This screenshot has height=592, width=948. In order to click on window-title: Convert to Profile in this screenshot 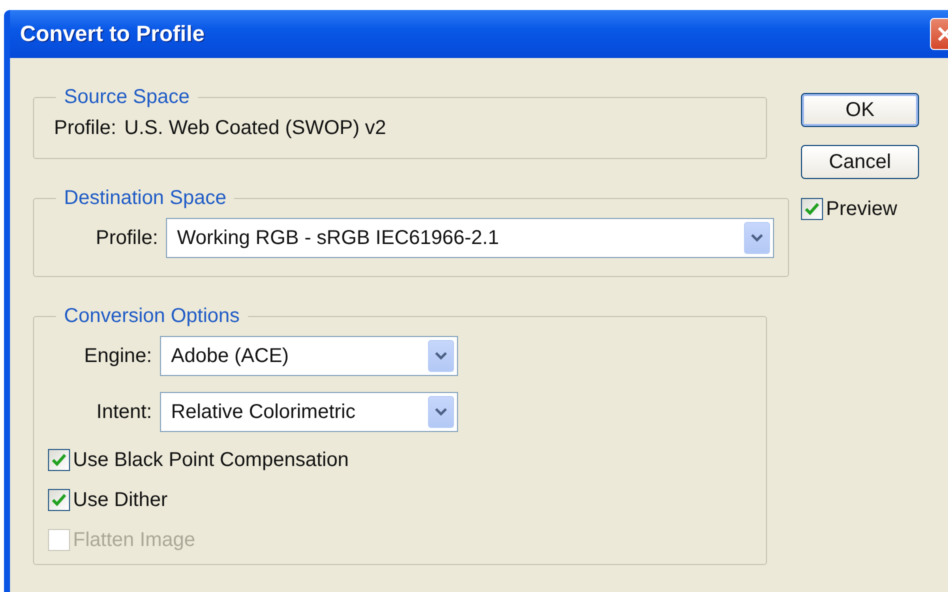, I will do `click(112, 34)`.